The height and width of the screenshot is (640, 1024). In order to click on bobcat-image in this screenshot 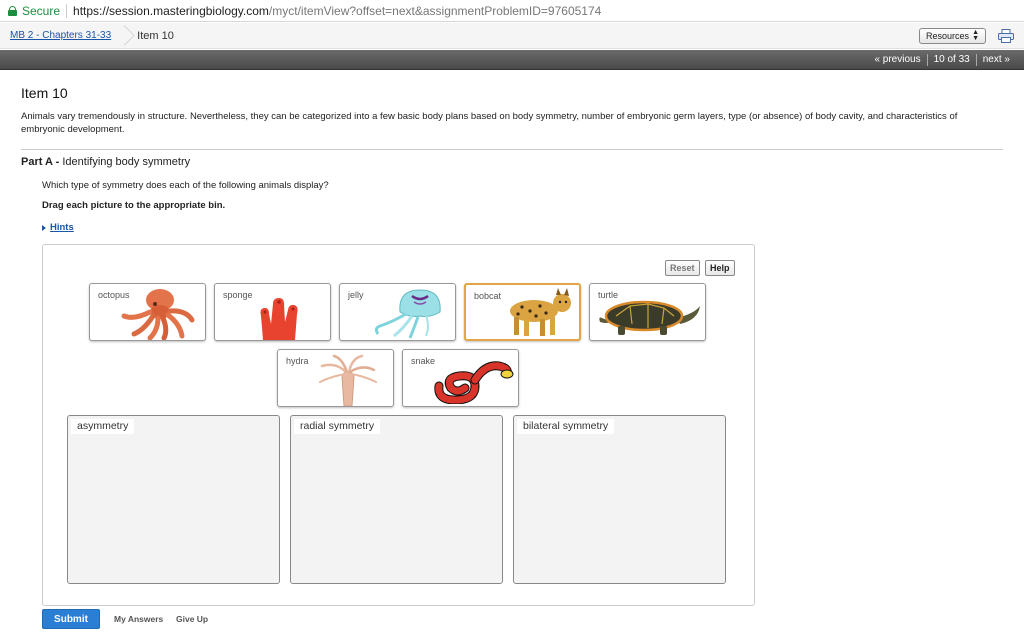, I will do `click(540, 312)`.